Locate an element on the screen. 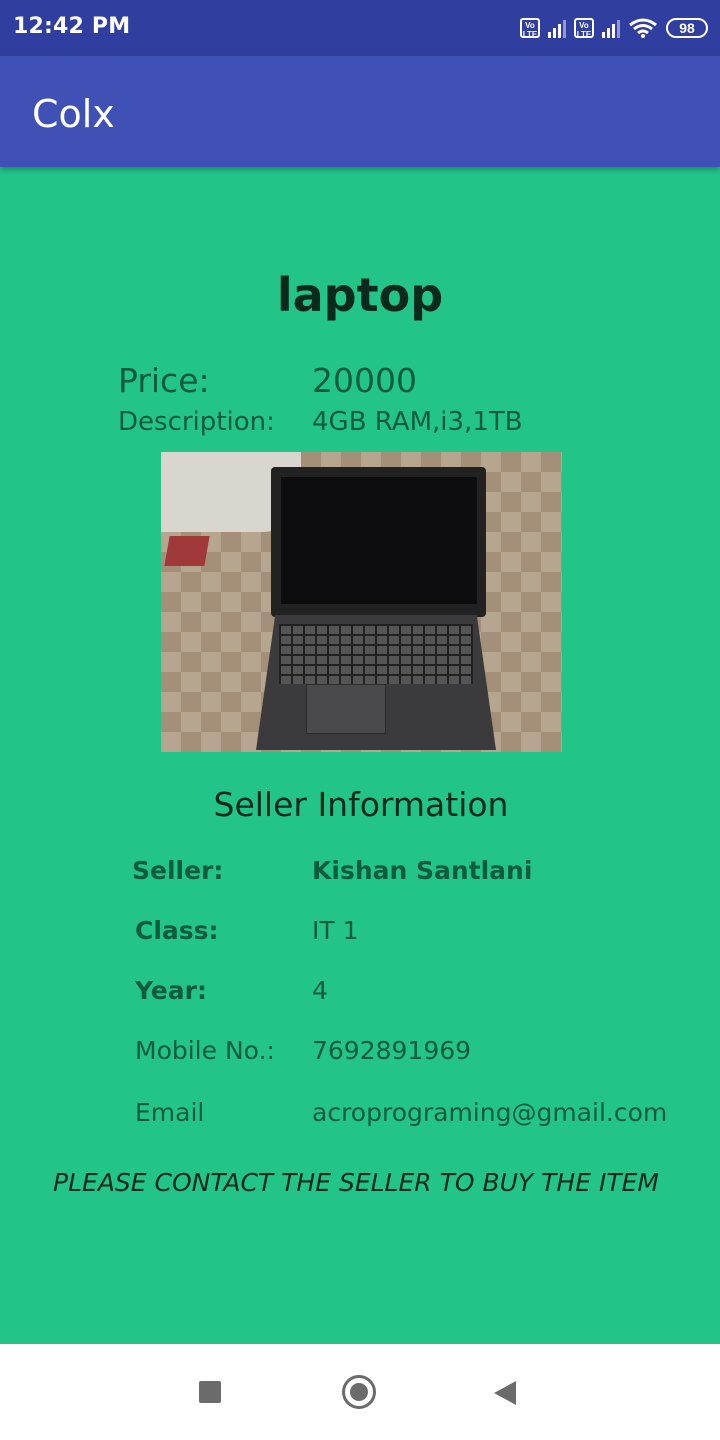  class-label: Class: is located at coordinates (177, 930).